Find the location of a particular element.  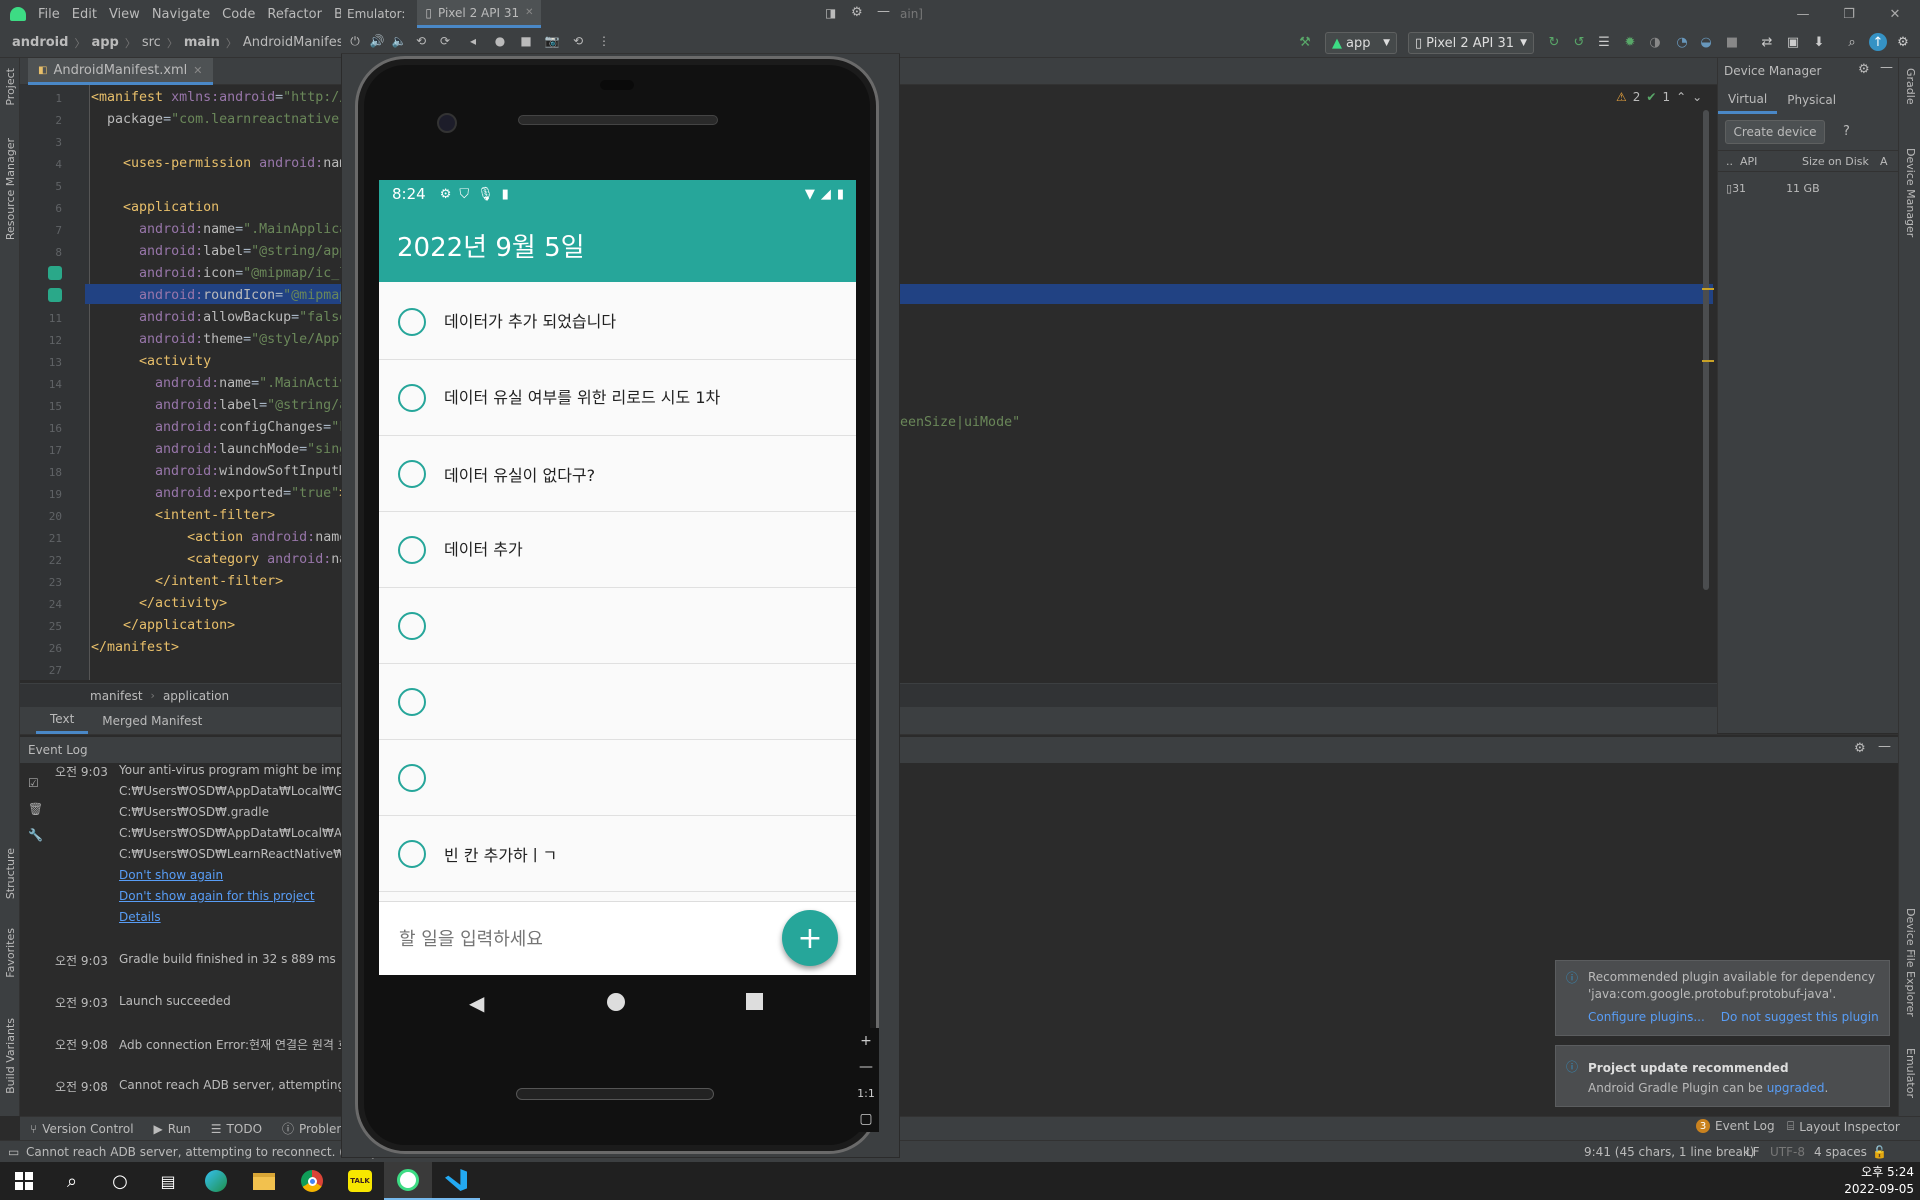

version-control-tool: ⑂ Version Control is located at coordinates (82, 1129).